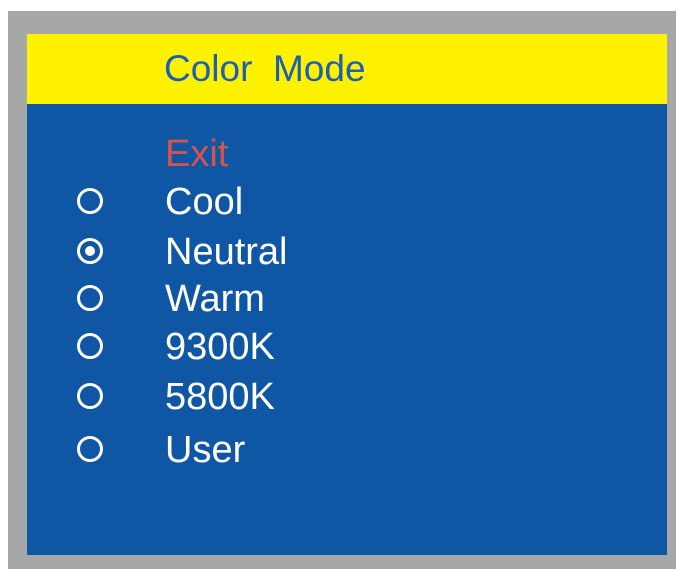 The image size is (678, 569). Describe the element at coordinates (220, 397) in the screenshot. I see `option-label: 5800K` at that location.